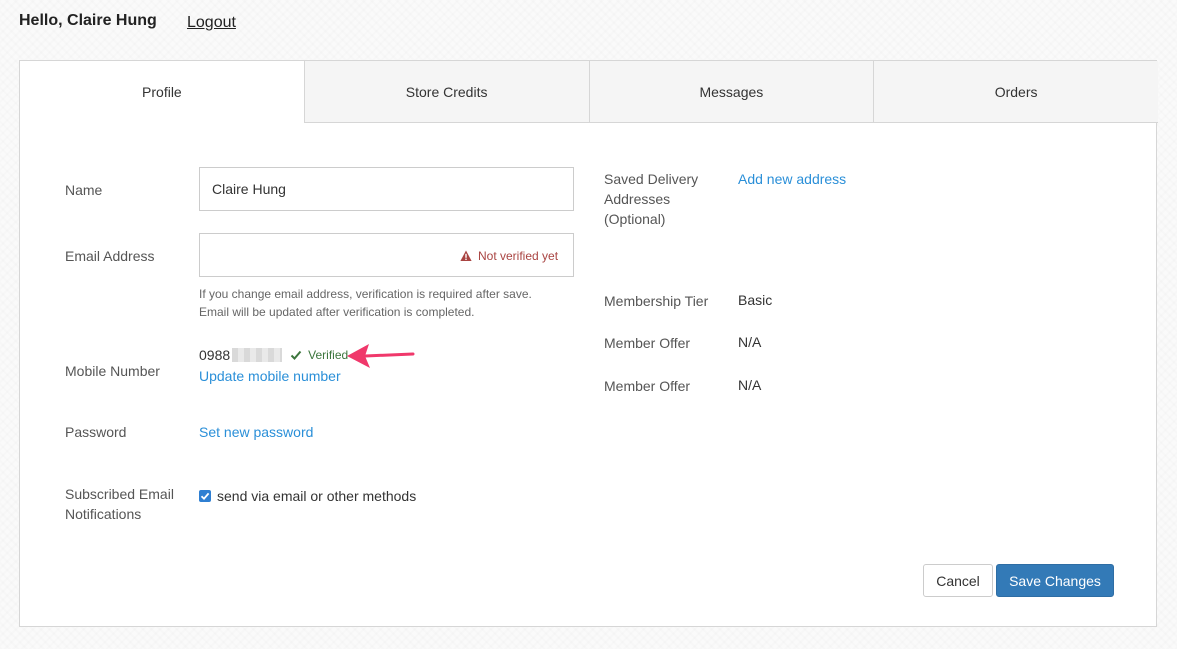 Image resolution: width=1177 pixels, height=649 pixels. I want to click on tab-bar: Profile Store Credits Messages Orders, so click(589, 92).